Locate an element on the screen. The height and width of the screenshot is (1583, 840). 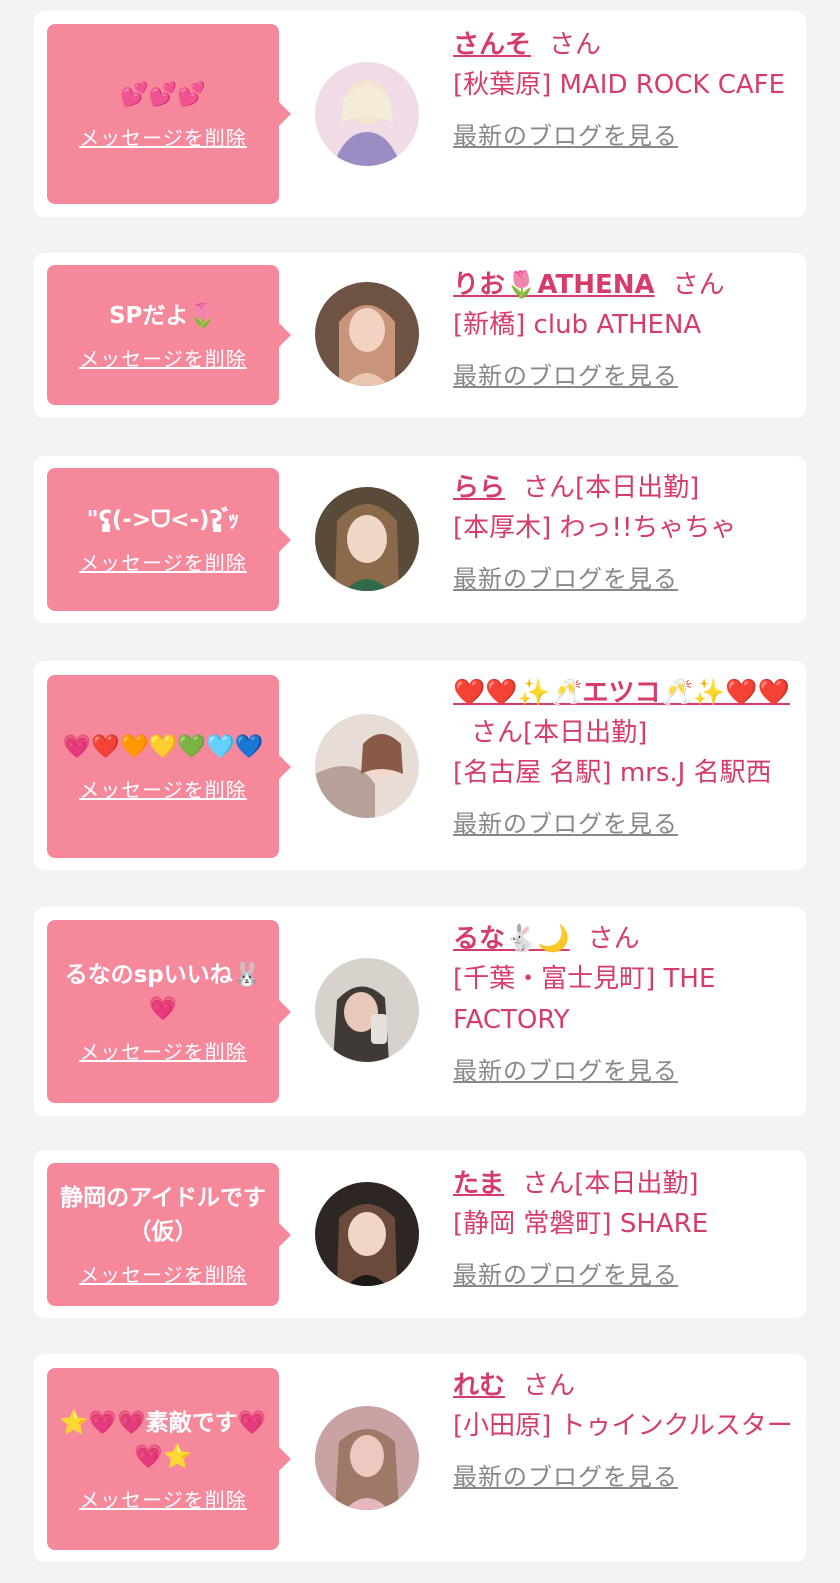
cast-name-link: らら is located at coordinates (479, 488).